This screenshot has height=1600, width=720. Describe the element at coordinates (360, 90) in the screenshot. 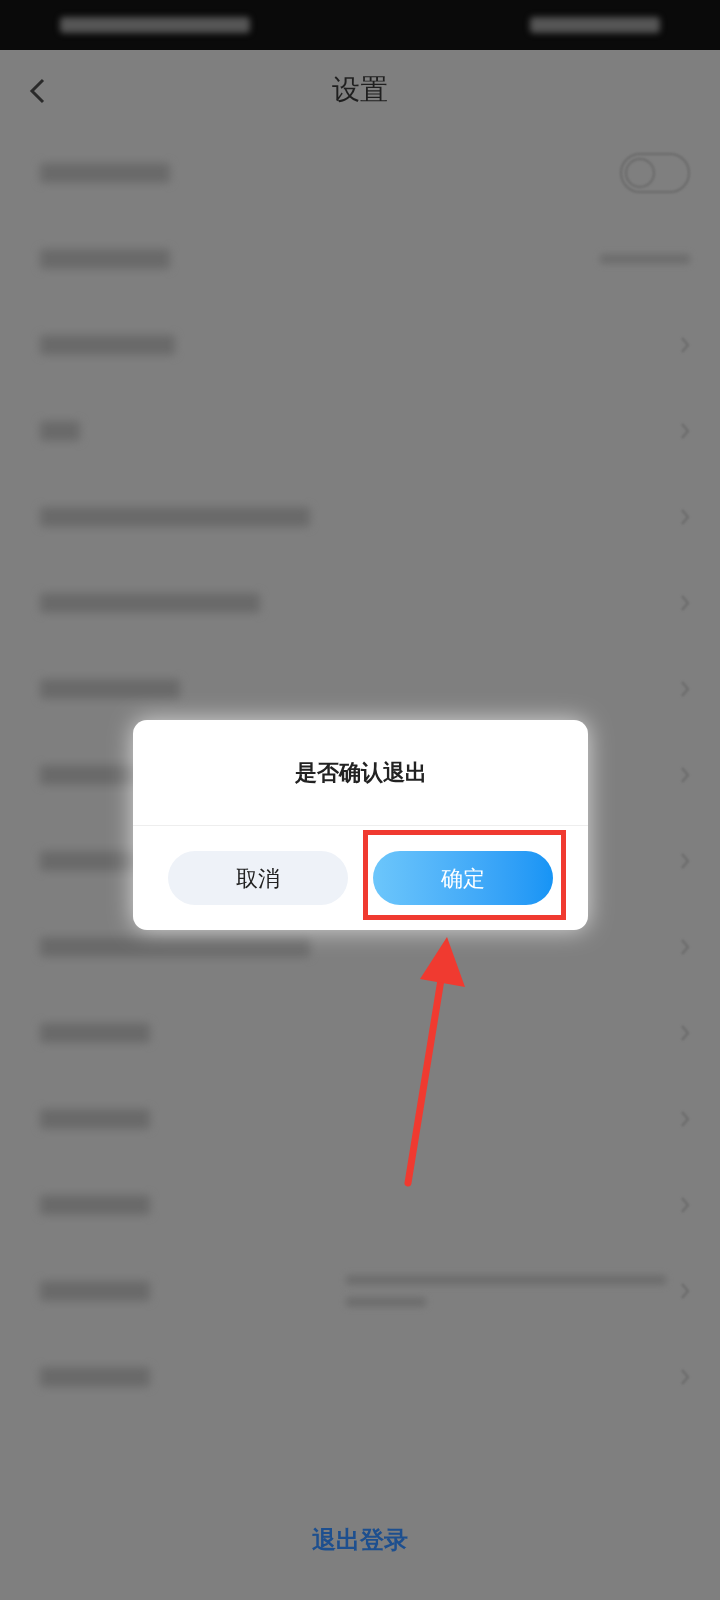

I see `page-title: 设置` at that location.